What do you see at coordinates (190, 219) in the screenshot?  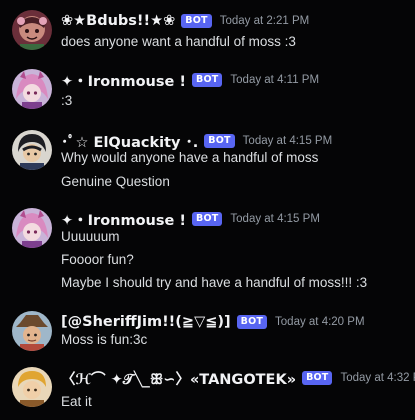 I see `message-header: ✦・Ironmouse ! BOT Today at 4:15 PM` at bounding box center [190, 219].